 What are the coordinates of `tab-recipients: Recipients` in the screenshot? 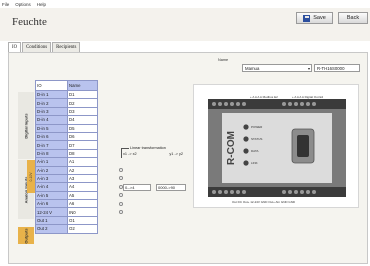 It's located at (66, 47).